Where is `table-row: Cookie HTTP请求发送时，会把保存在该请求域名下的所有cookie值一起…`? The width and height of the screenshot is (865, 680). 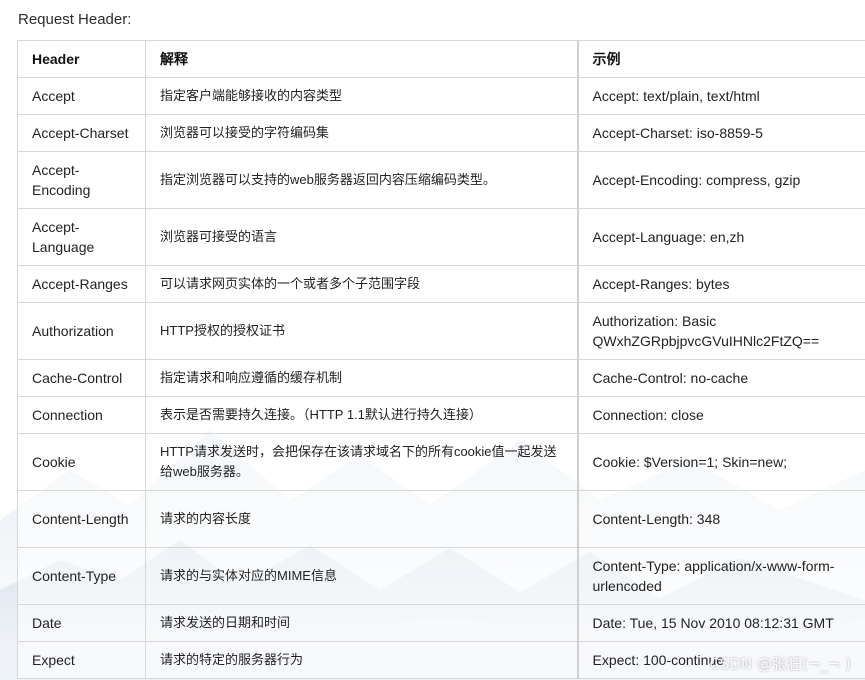
table-row: Cookie HTTP请求发送时，会把保存在该请求域名下的所有cookie值一起… is located at coordinates (441, 462).